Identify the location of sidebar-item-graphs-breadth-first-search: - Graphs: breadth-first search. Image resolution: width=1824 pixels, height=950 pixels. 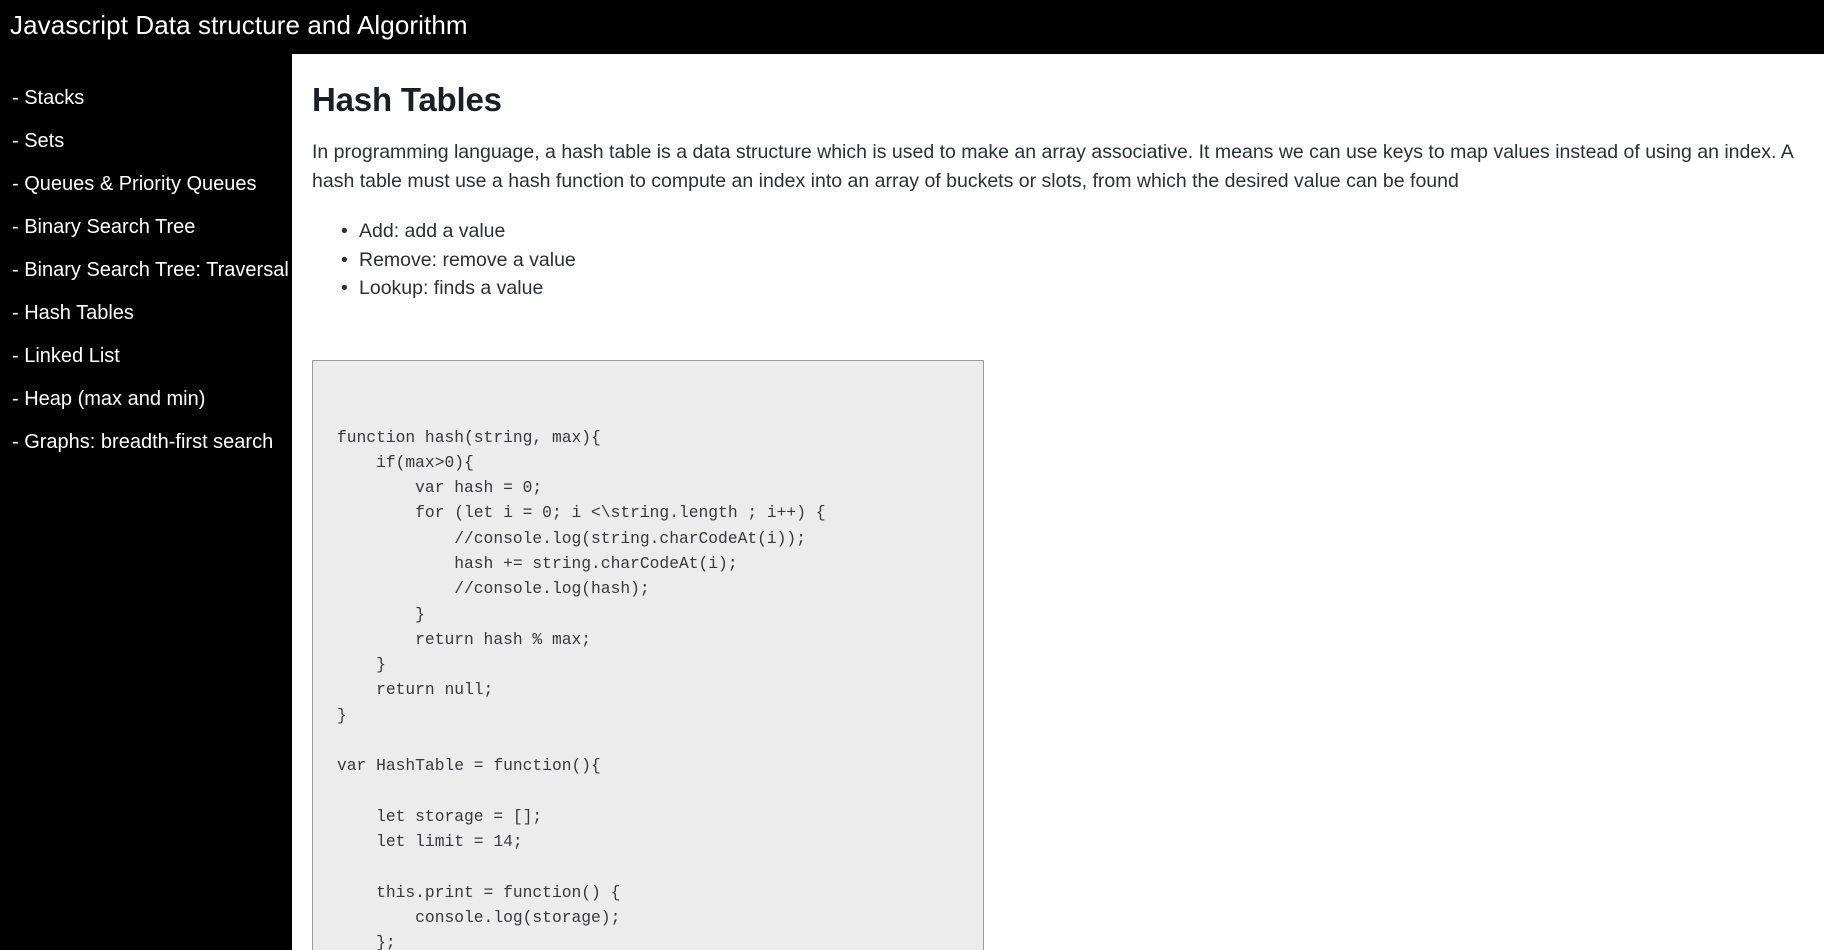
(146, 442).